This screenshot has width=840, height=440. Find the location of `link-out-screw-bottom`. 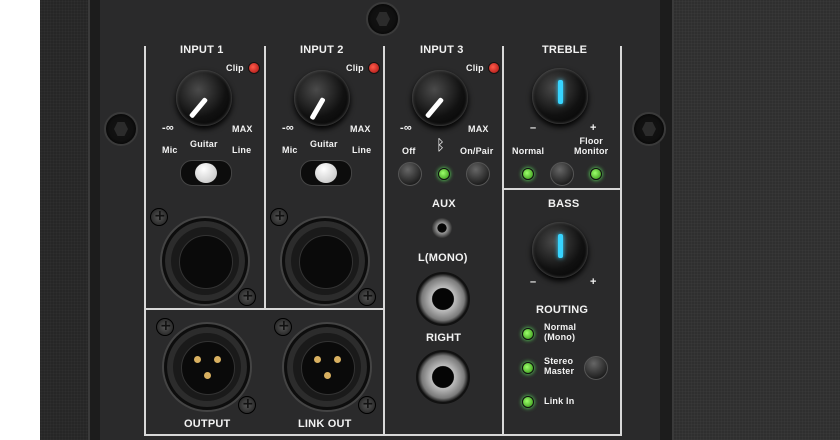

link-out-screw-bottom is located at coordinates (367, 405).